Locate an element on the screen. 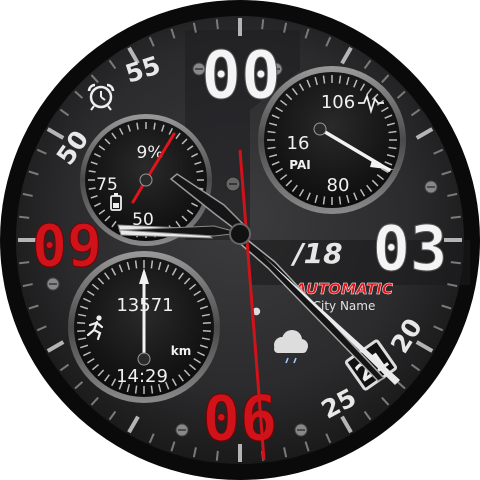 The image size is (480, 480). brand-logo: /18 is located at coordinates (316, 253).